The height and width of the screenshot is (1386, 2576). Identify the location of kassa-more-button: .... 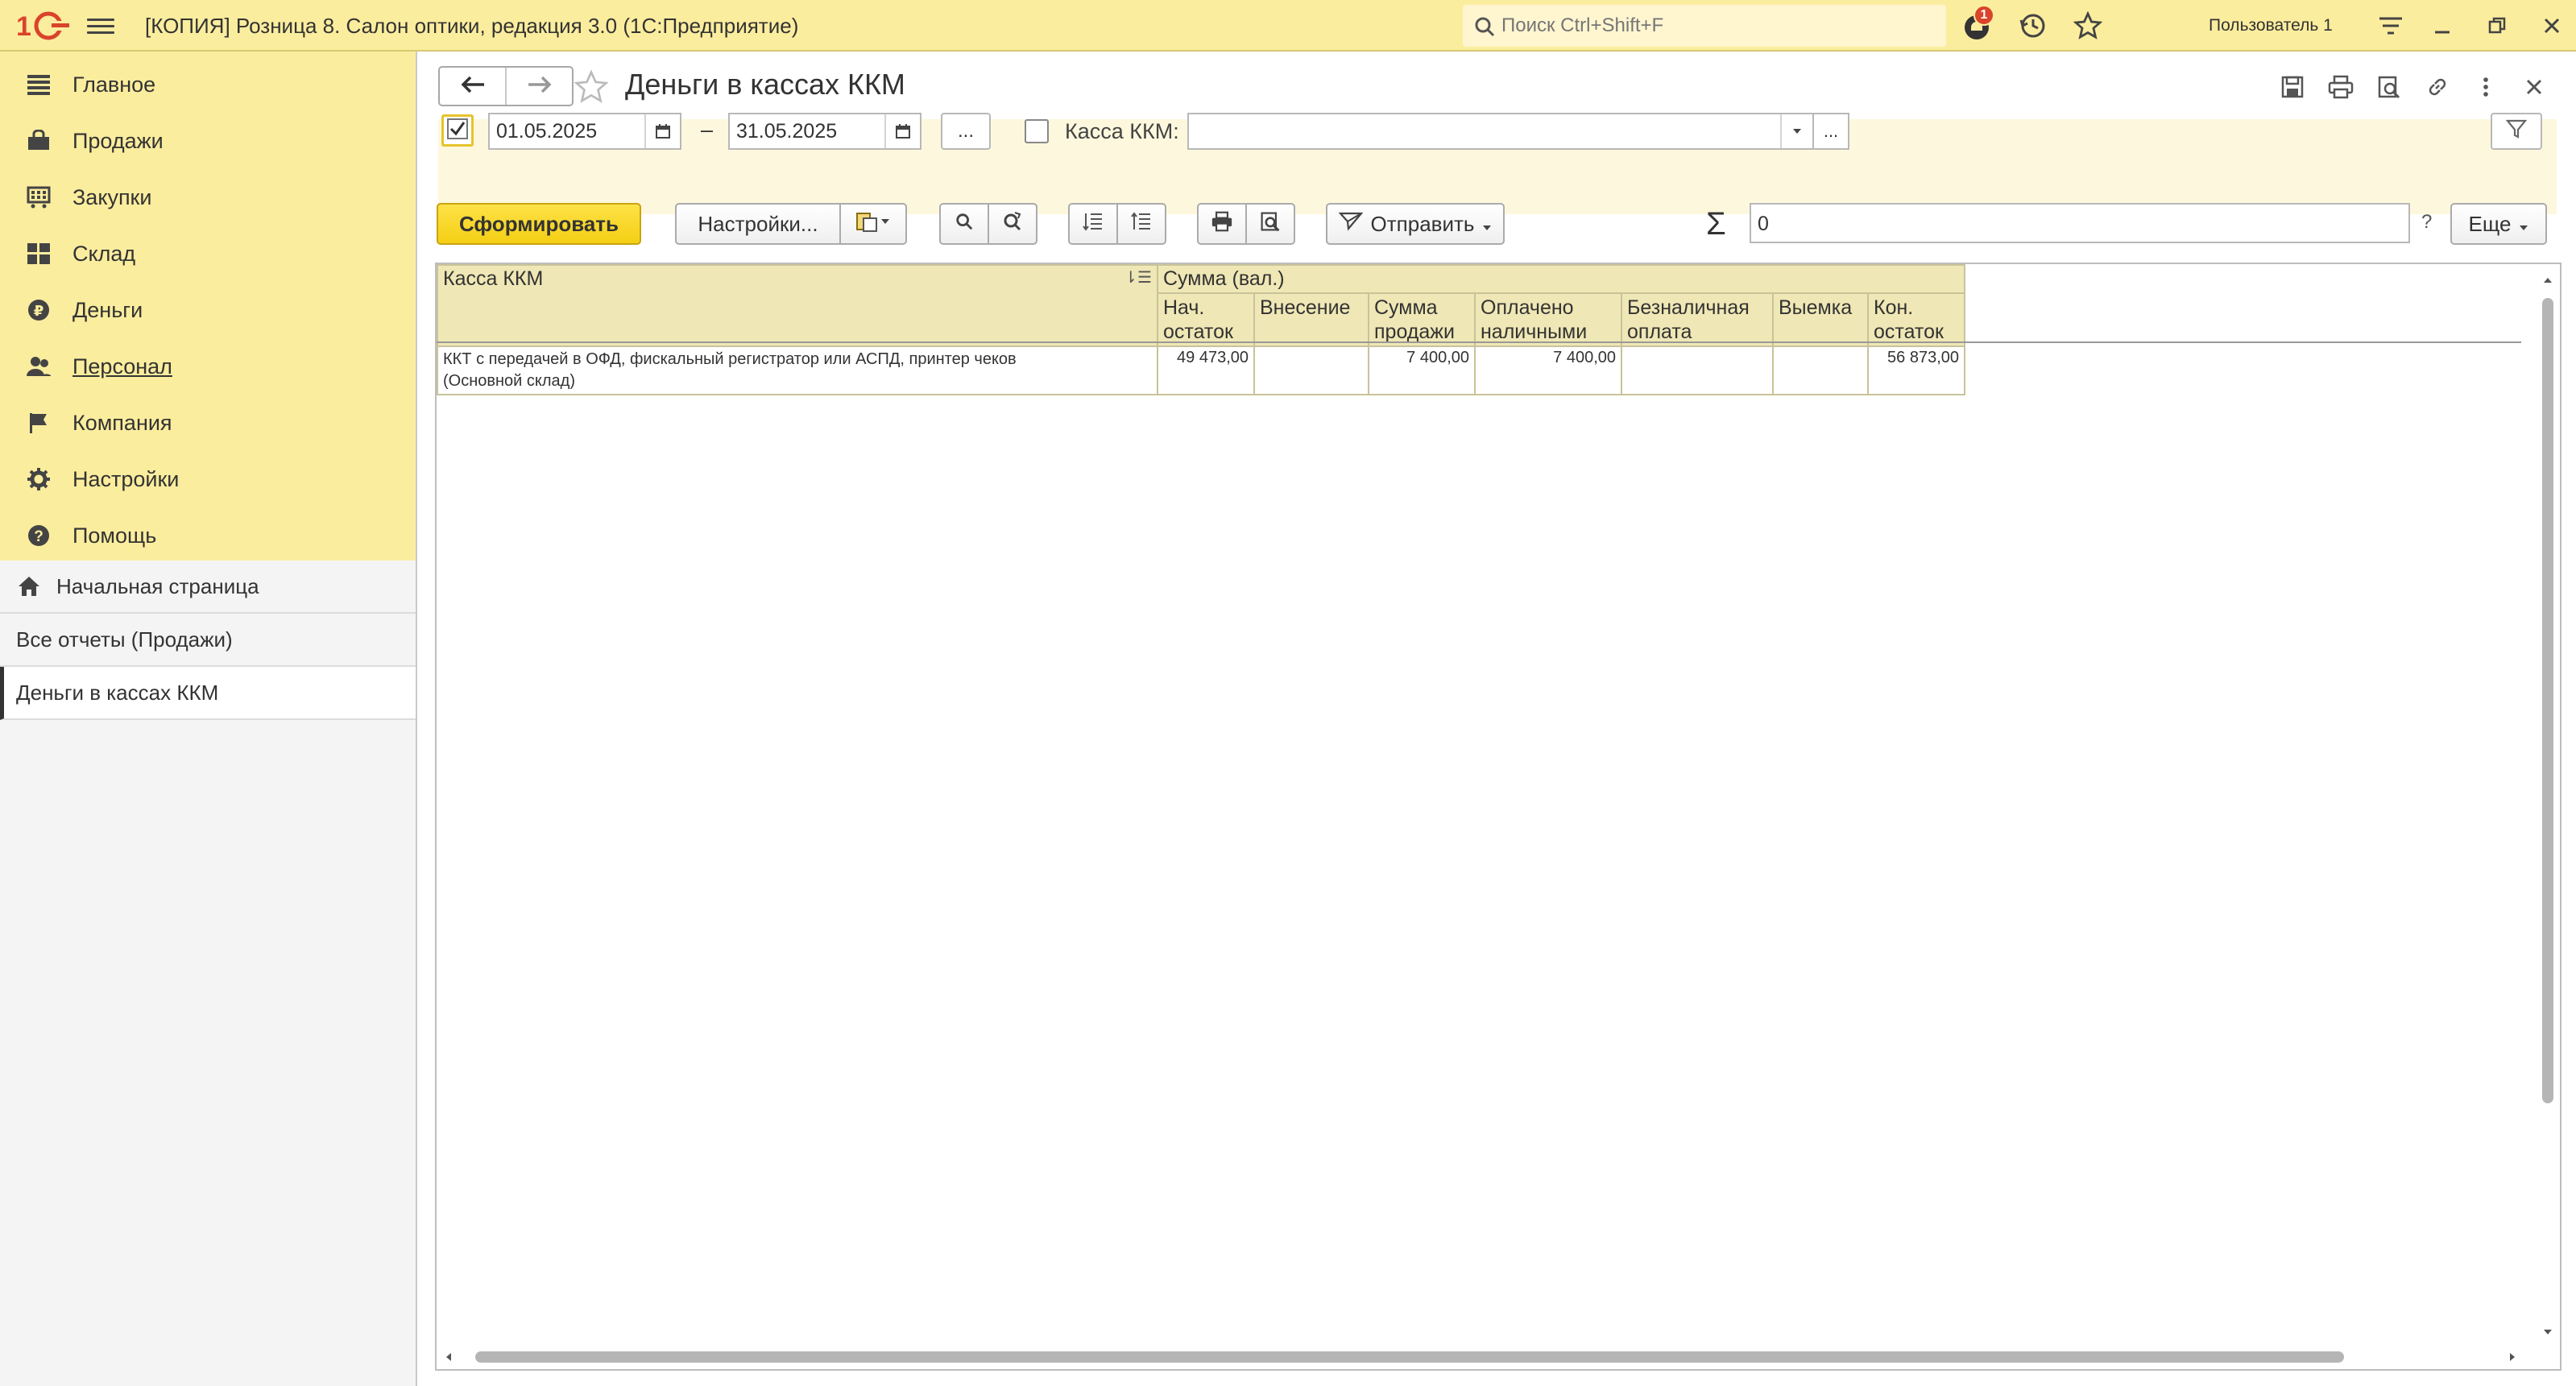
(1830, 131).